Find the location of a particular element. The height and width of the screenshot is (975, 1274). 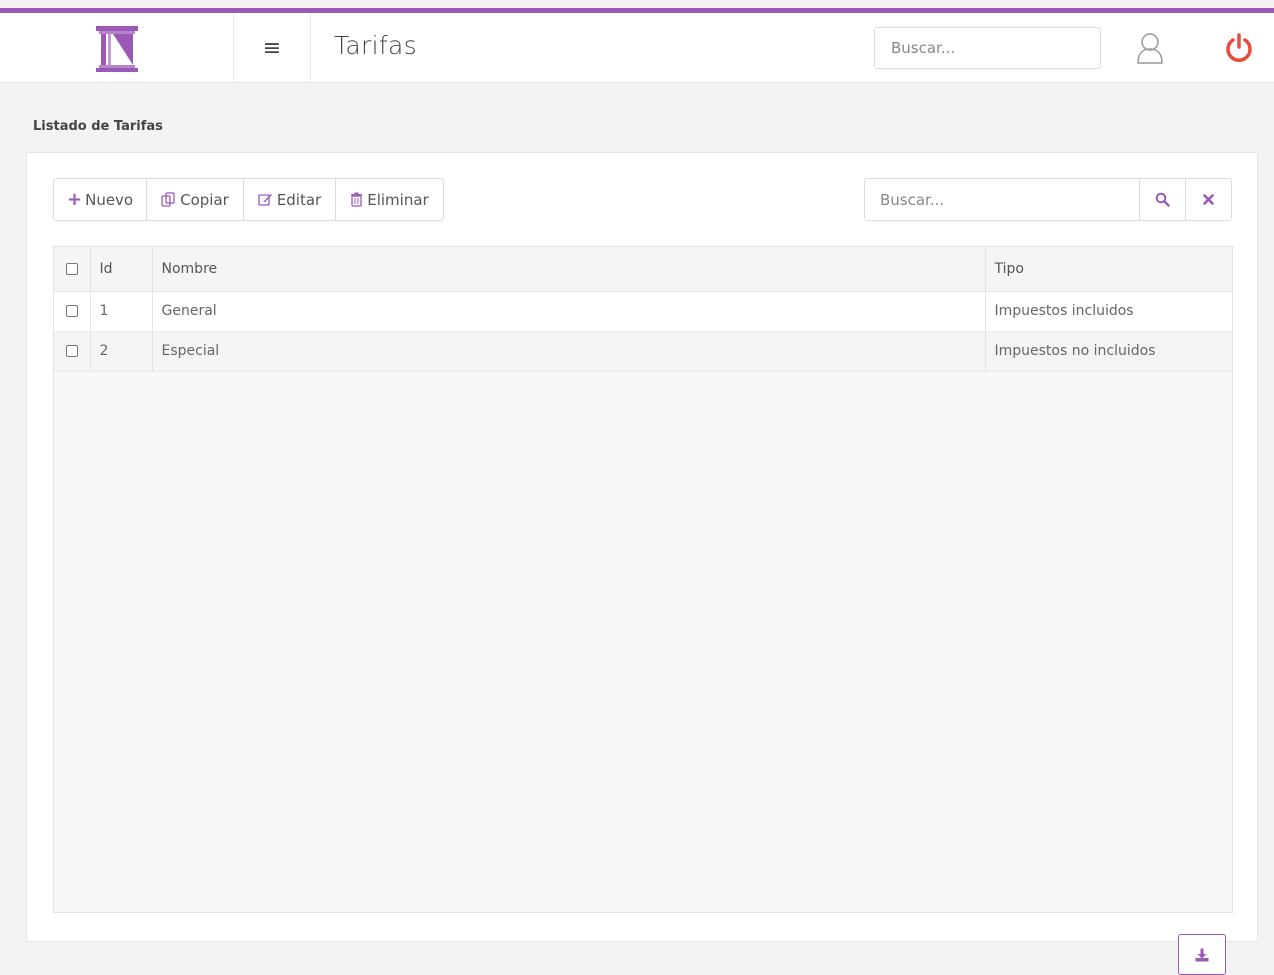

edit-icon is located at coordinates (265, 199).